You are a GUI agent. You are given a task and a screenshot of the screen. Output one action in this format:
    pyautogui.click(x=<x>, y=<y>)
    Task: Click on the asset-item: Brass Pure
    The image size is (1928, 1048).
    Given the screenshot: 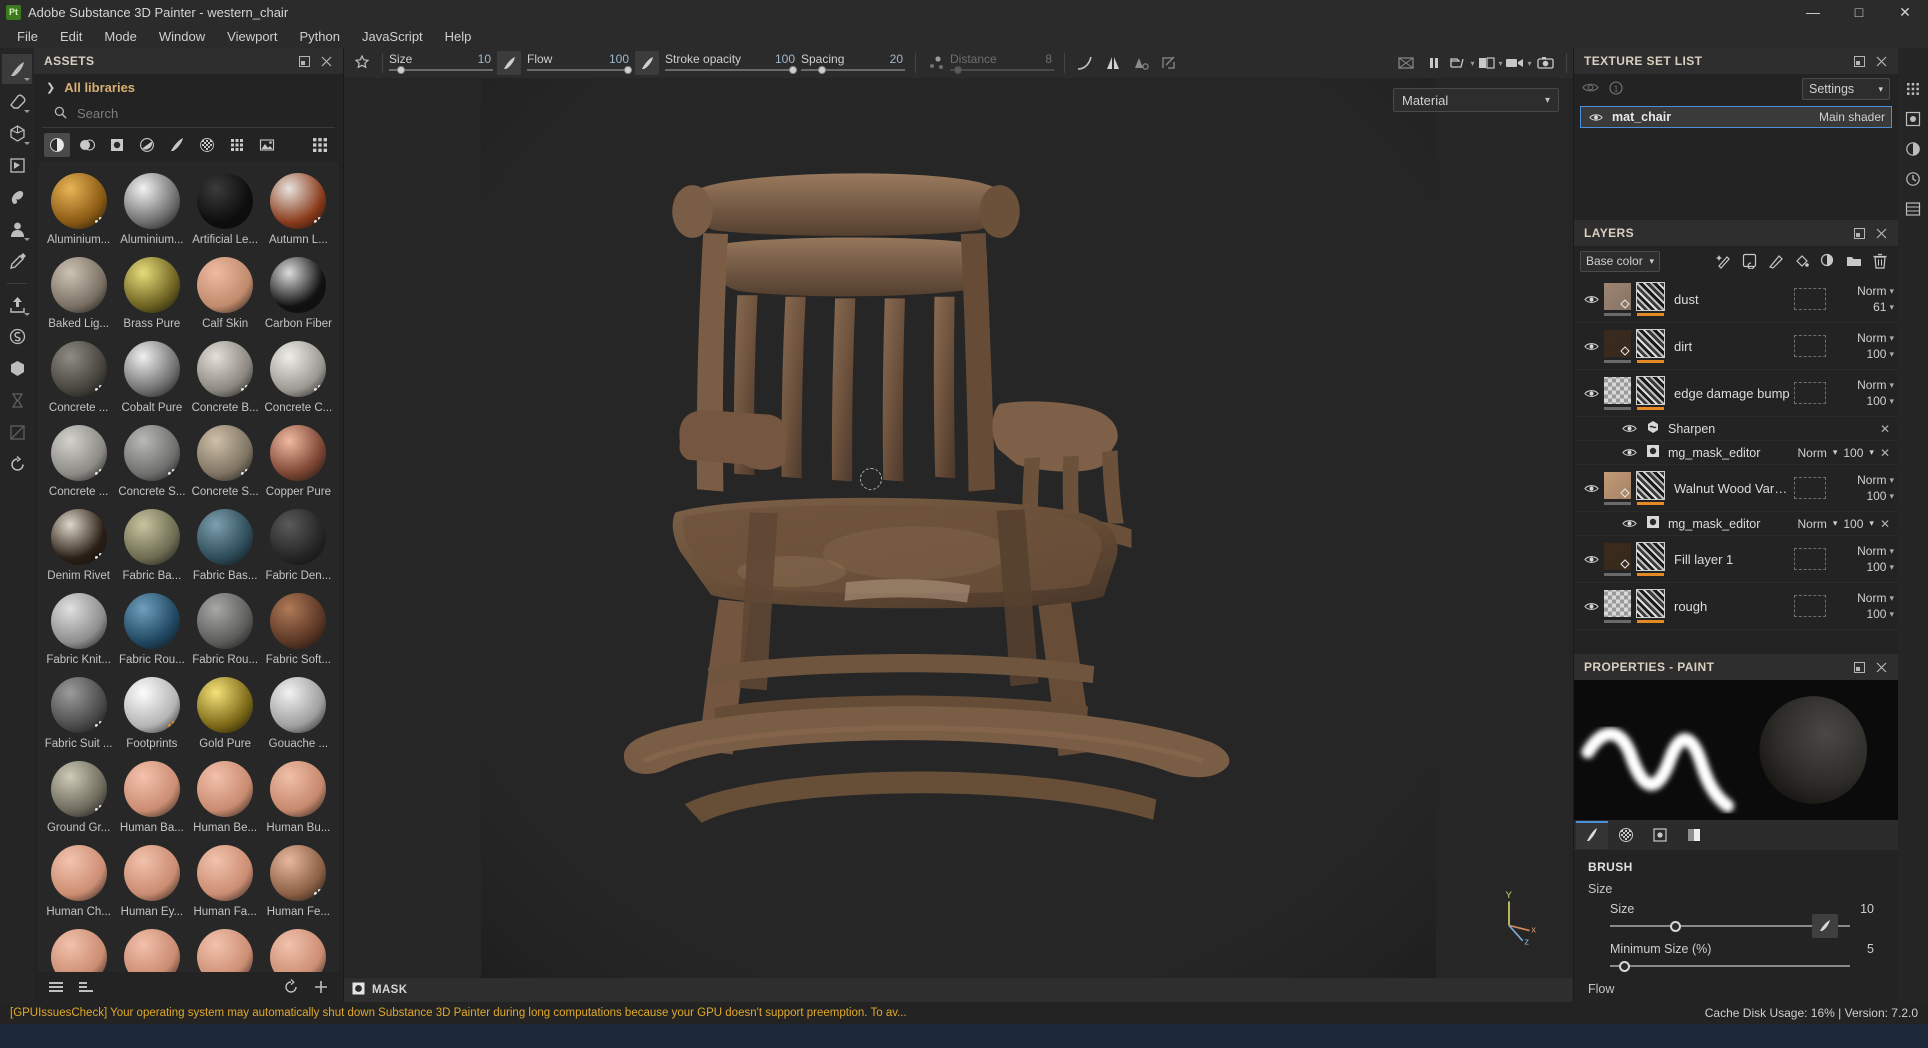 What is the action you would take?
    pyautogui.click(x=151, y=294)
    